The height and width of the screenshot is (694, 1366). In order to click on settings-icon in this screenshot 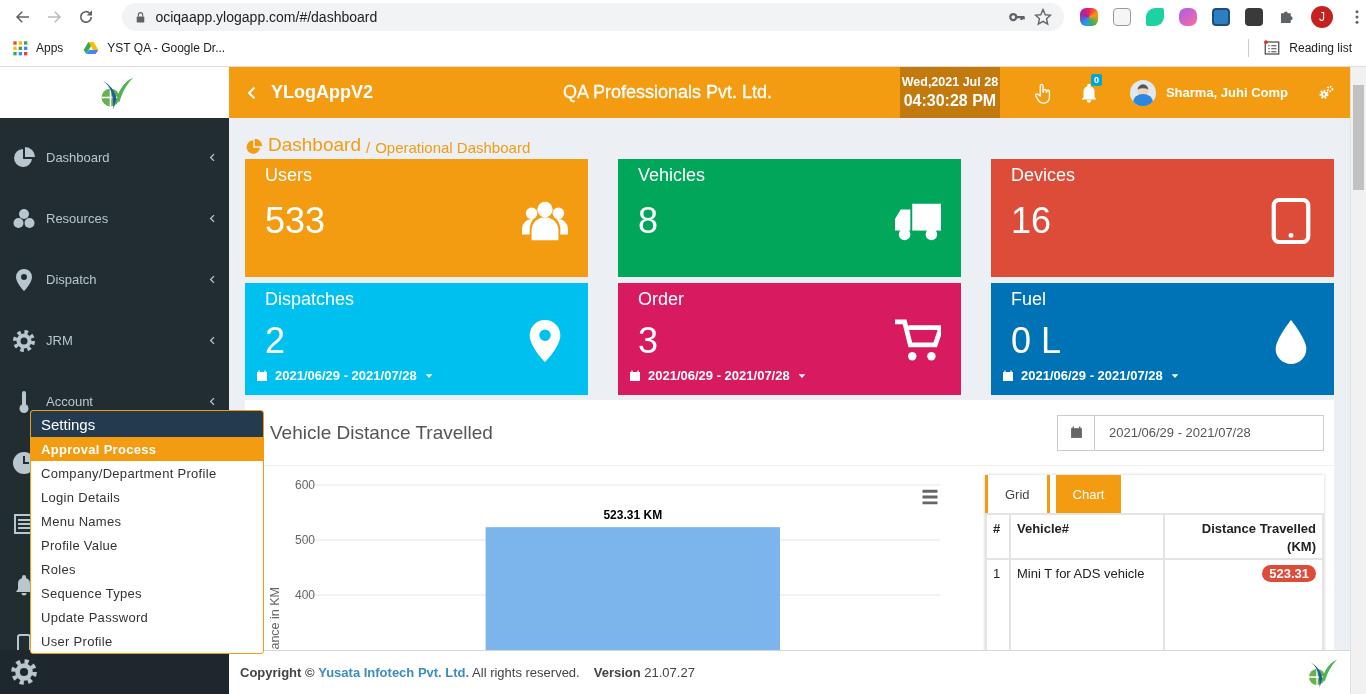, I will do `click(24, 672)`.